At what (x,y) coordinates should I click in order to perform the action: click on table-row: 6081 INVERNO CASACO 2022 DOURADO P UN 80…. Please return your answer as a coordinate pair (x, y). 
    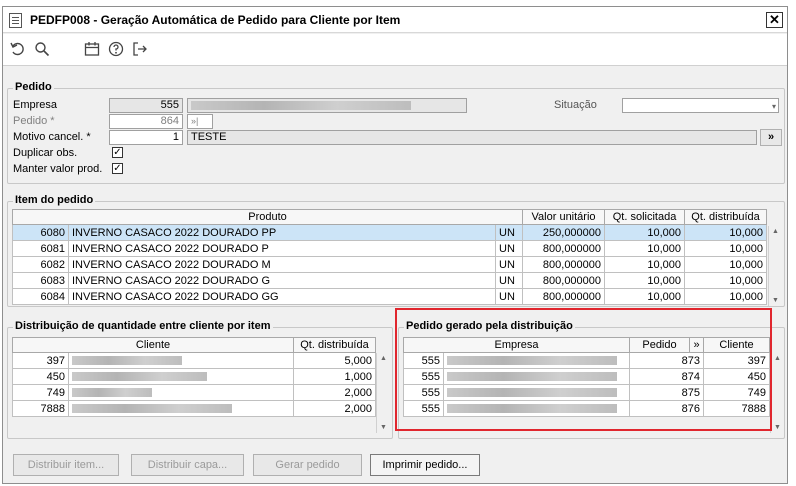
    Looking at the image, I should click on (390, 248).